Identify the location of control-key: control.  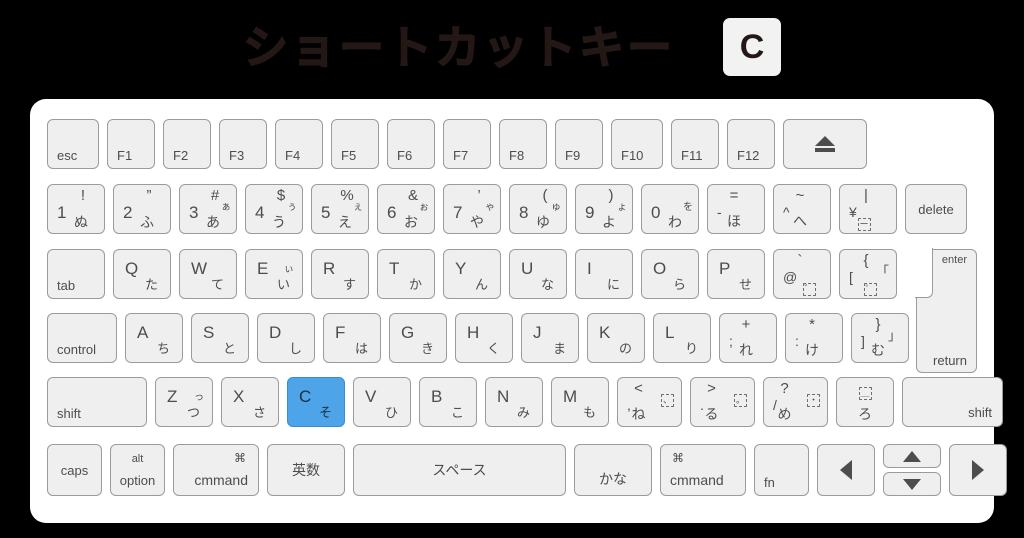
(82, 338).